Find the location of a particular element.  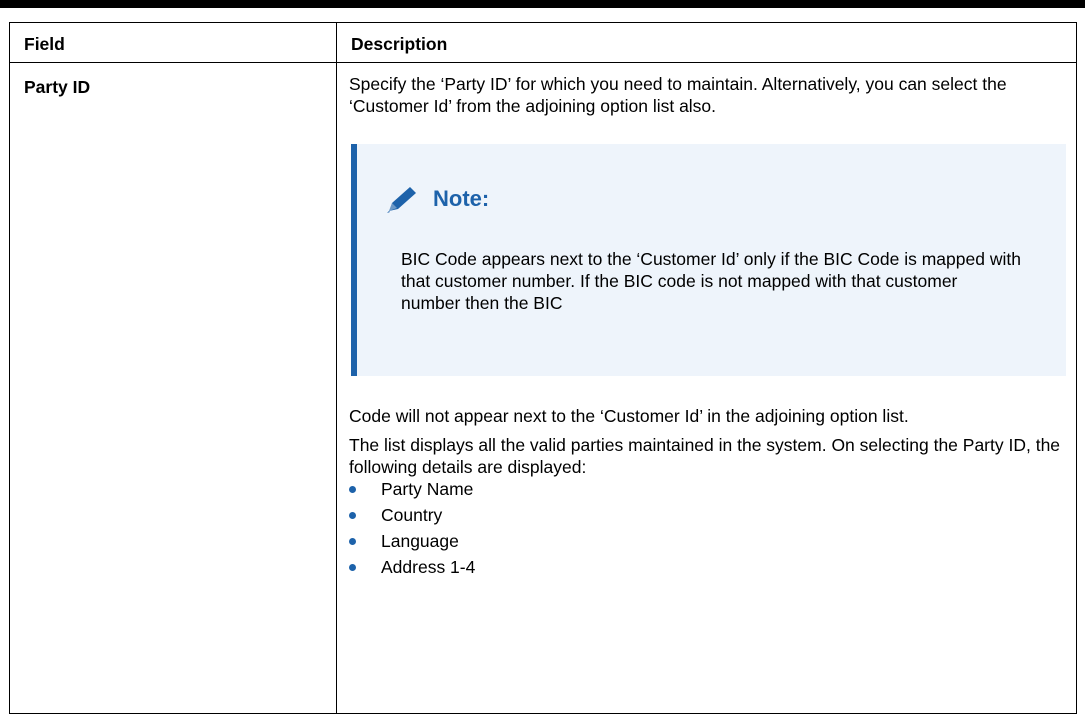

list-item-label: Language is located at coordinates (420, 541).